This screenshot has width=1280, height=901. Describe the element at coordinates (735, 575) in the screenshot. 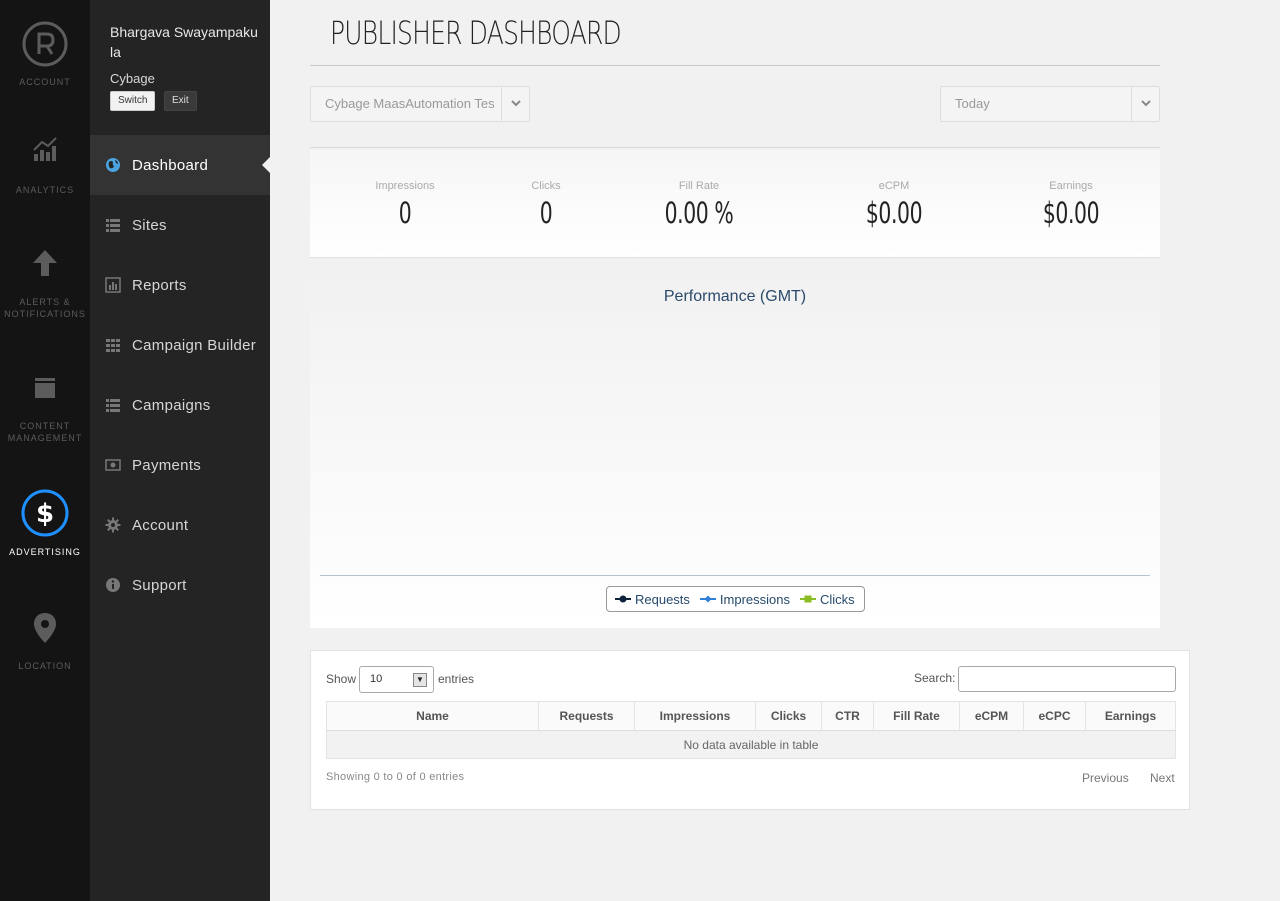

I see `chart-x-axis` at that location.